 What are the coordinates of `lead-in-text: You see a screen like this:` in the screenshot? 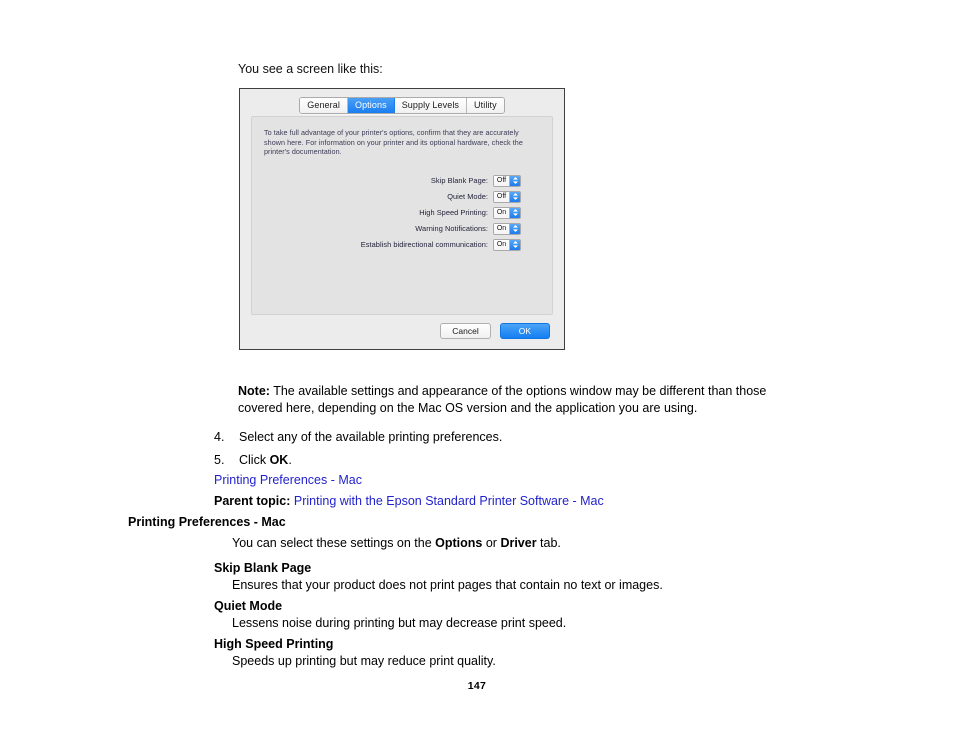 It's located at (310, 69).